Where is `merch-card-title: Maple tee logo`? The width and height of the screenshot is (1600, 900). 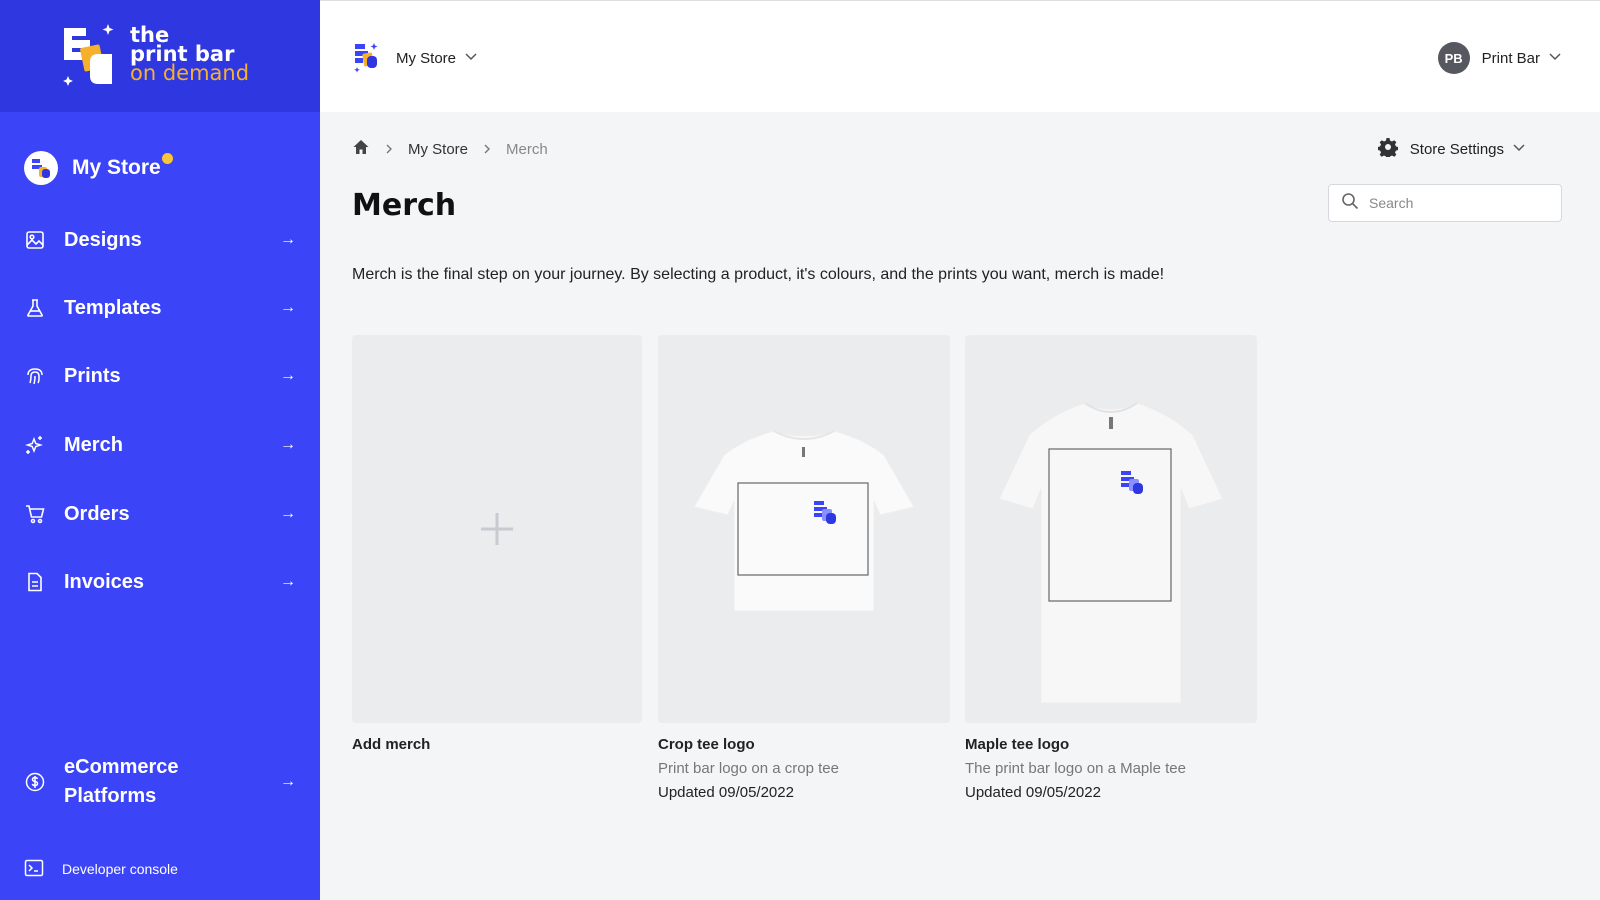
merch-card-title: Maple tee logo is located at coordinates (1017, 744).